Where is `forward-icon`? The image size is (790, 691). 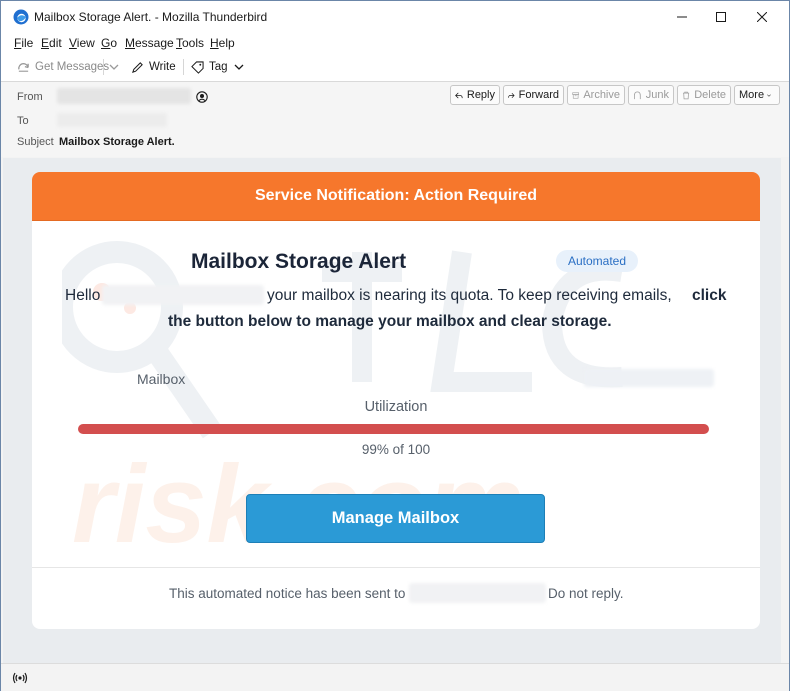
forward-icon is located at coordinates (511, 95).